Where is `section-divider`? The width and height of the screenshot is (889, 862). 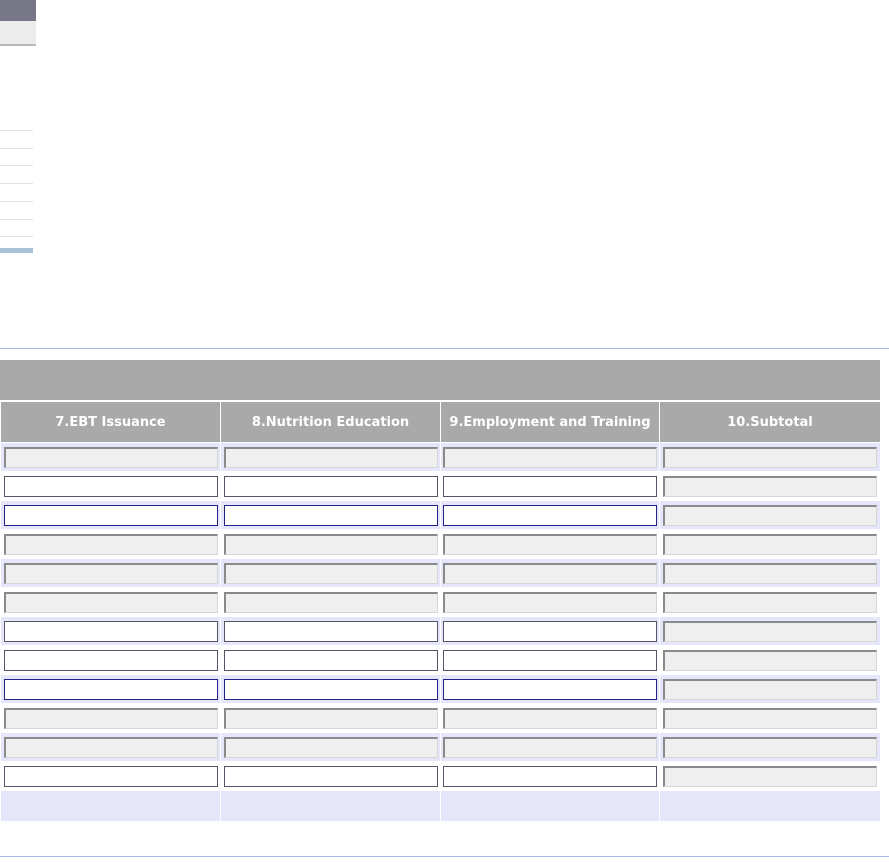
section-divider is located at coordinates (444, 856).